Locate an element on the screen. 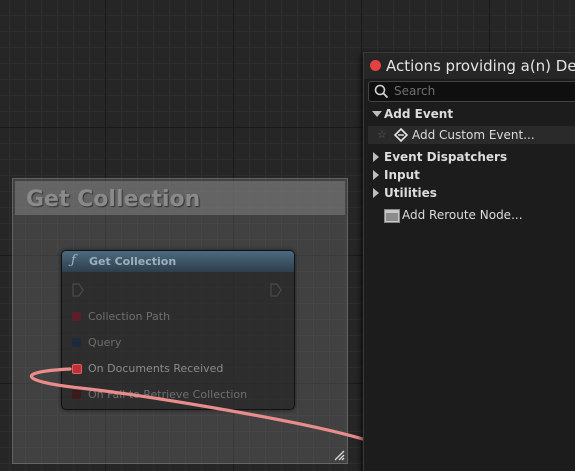 Image resolution: width=575 pixels, height=471 pixels. category-utilities: Utilities is located at coordinates (471, 193).